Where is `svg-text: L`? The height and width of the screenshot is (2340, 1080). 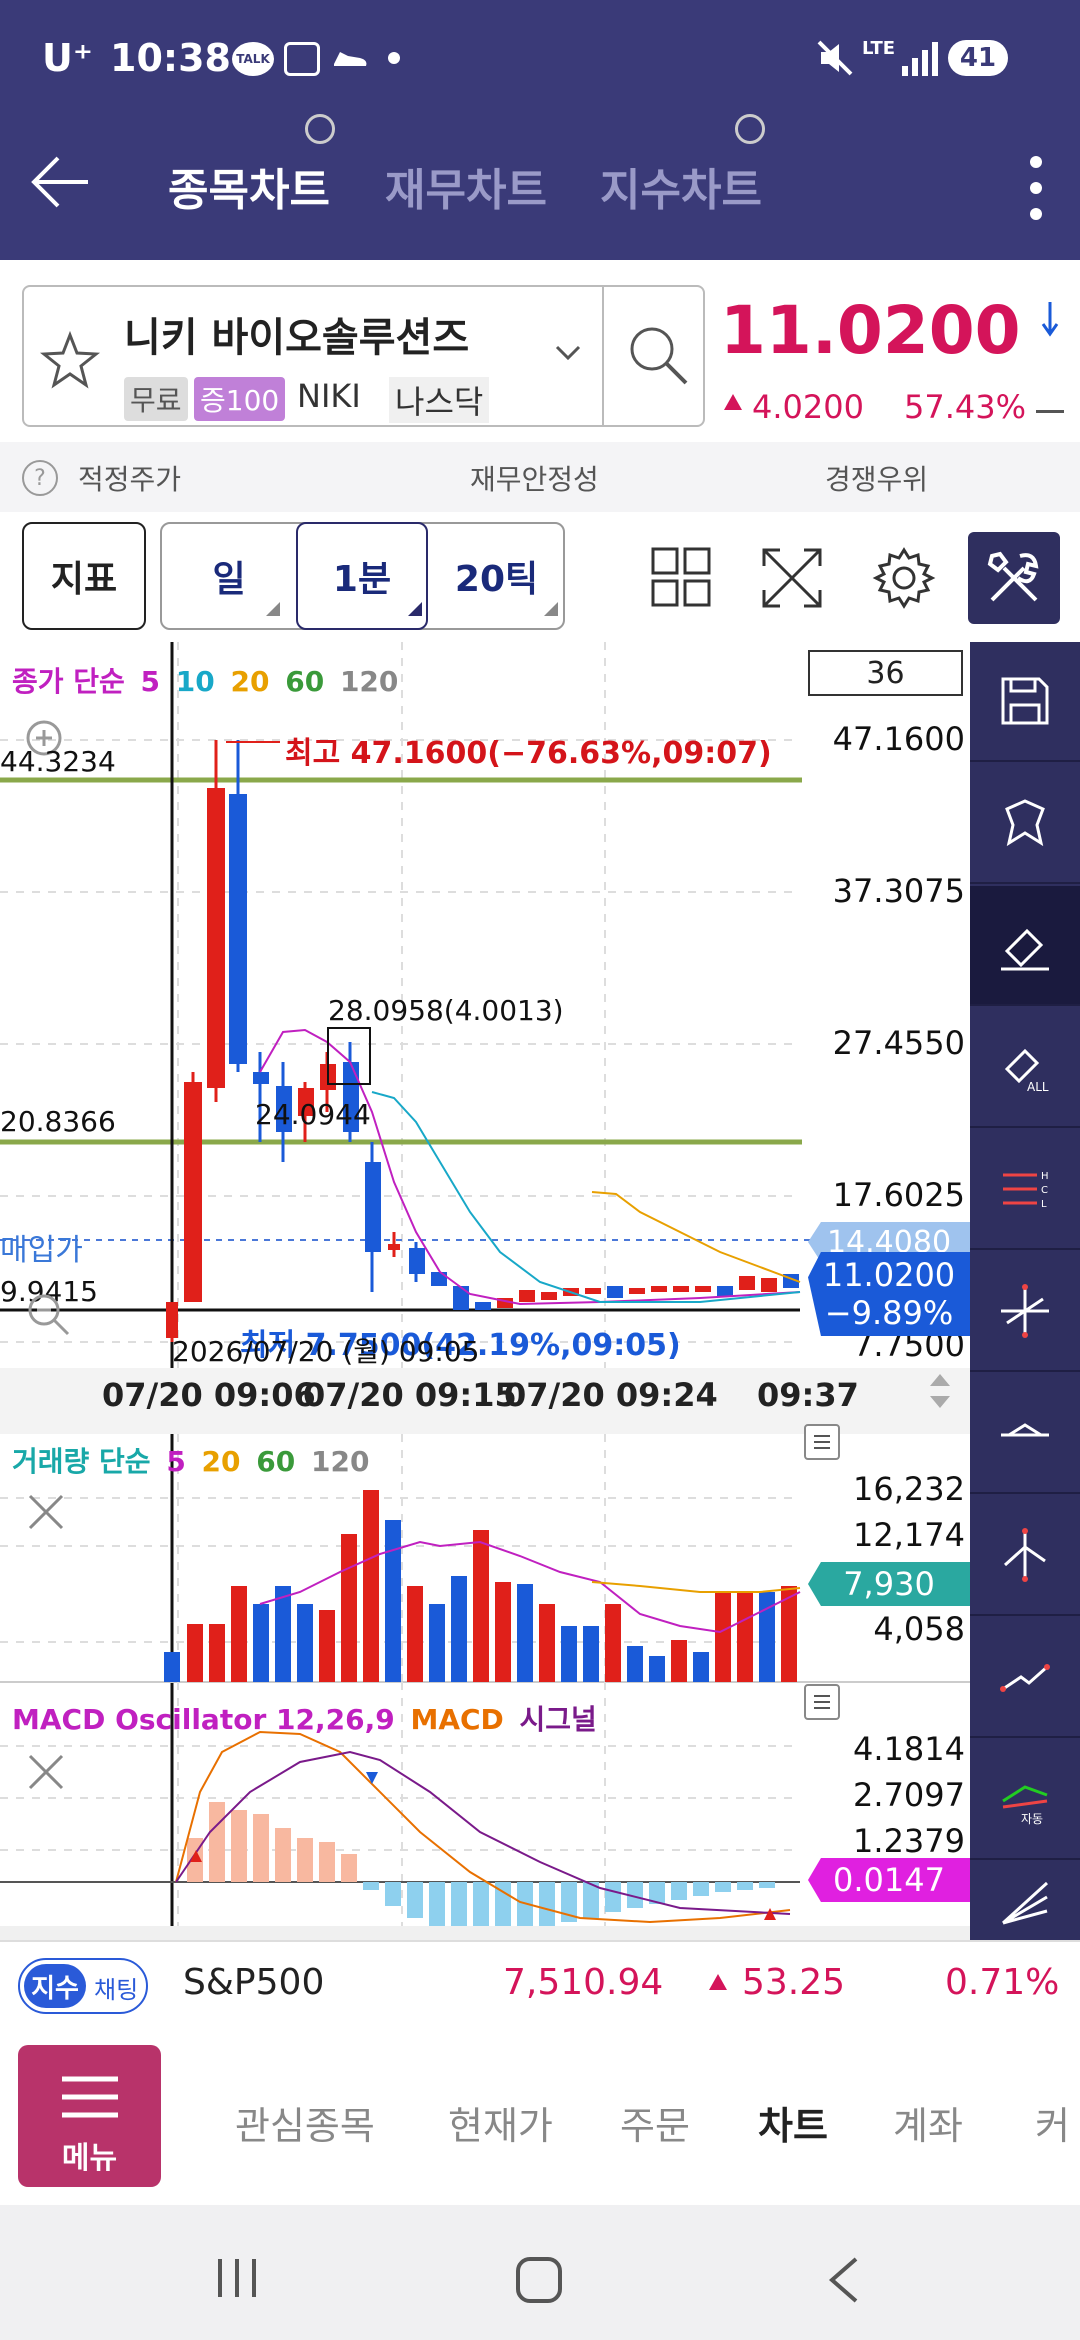
svg-text: L is located at coordinates (1044, 1204).